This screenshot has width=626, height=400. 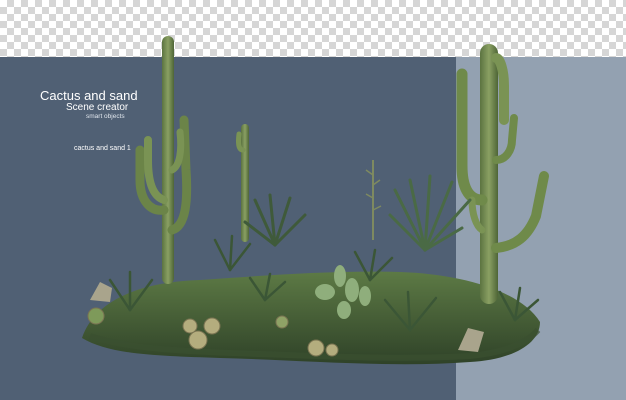 I want to click on agave-flower-stalk, so click(x=373, y=200).